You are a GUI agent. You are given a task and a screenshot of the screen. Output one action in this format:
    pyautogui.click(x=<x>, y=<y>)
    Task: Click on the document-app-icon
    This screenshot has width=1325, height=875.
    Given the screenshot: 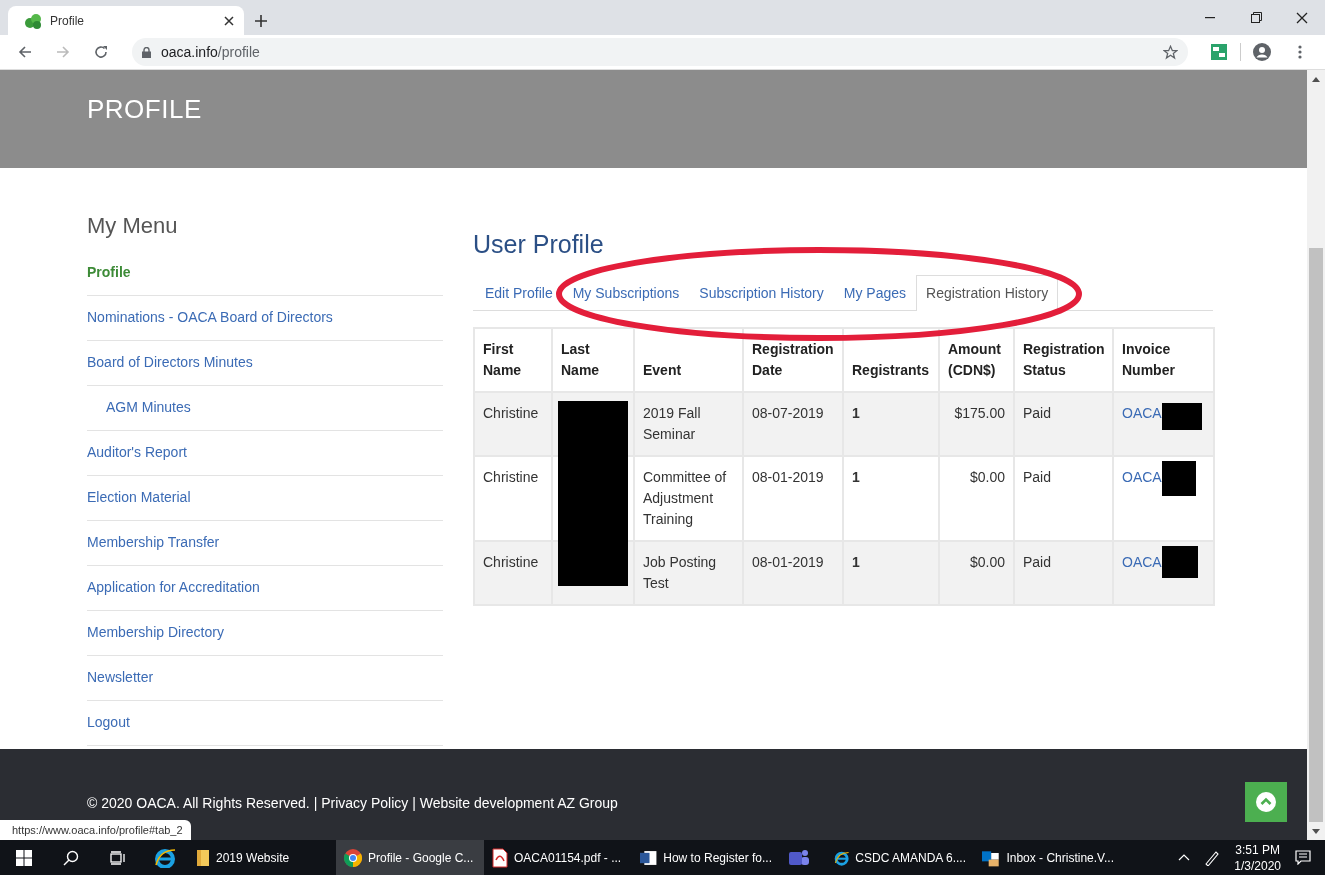 What is the action you would take?
    pyautogui.click(x=649, y=857)
    